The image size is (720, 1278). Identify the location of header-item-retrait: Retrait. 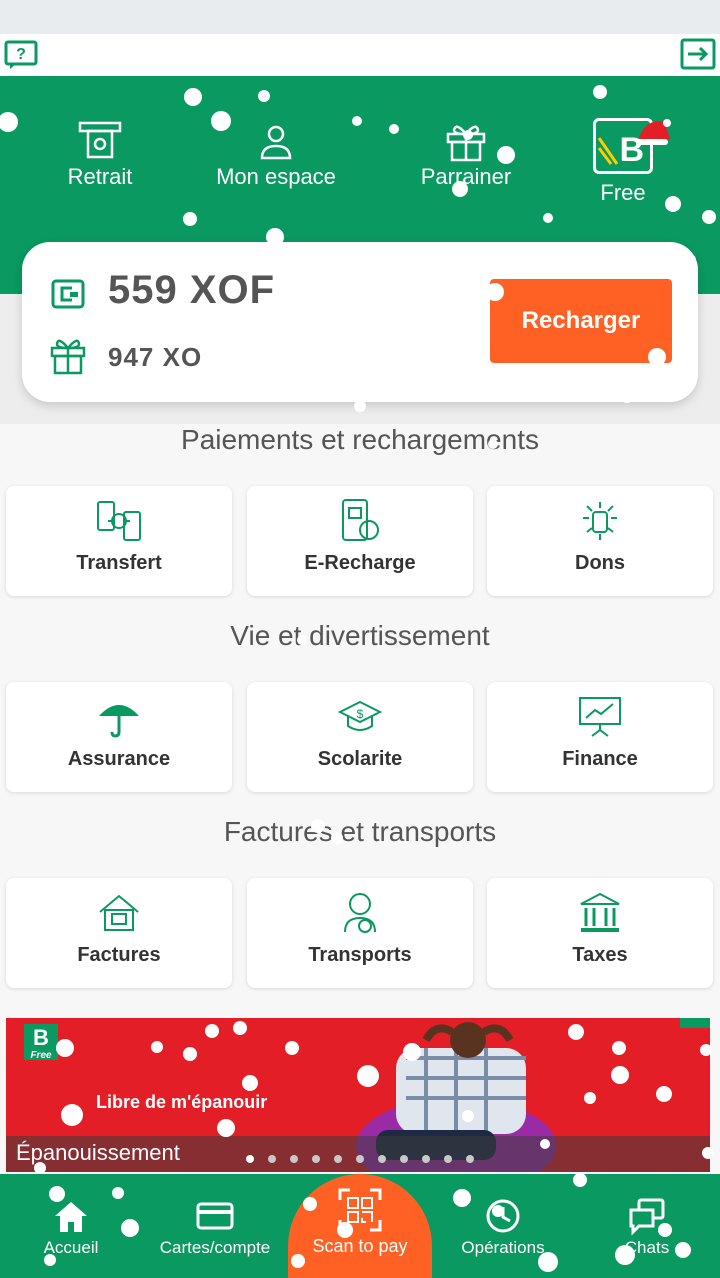
(100, 155).